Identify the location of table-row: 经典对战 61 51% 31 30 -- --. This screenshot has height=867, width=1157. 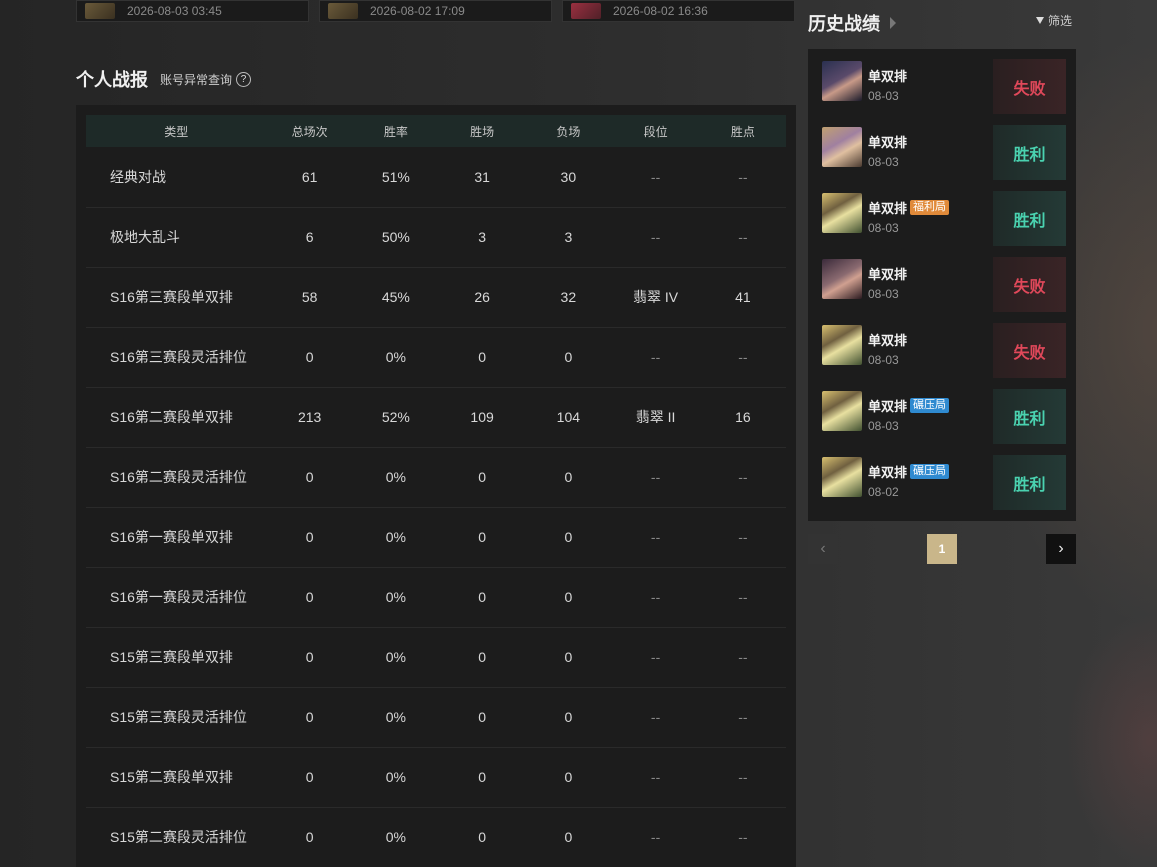
(436, 177).